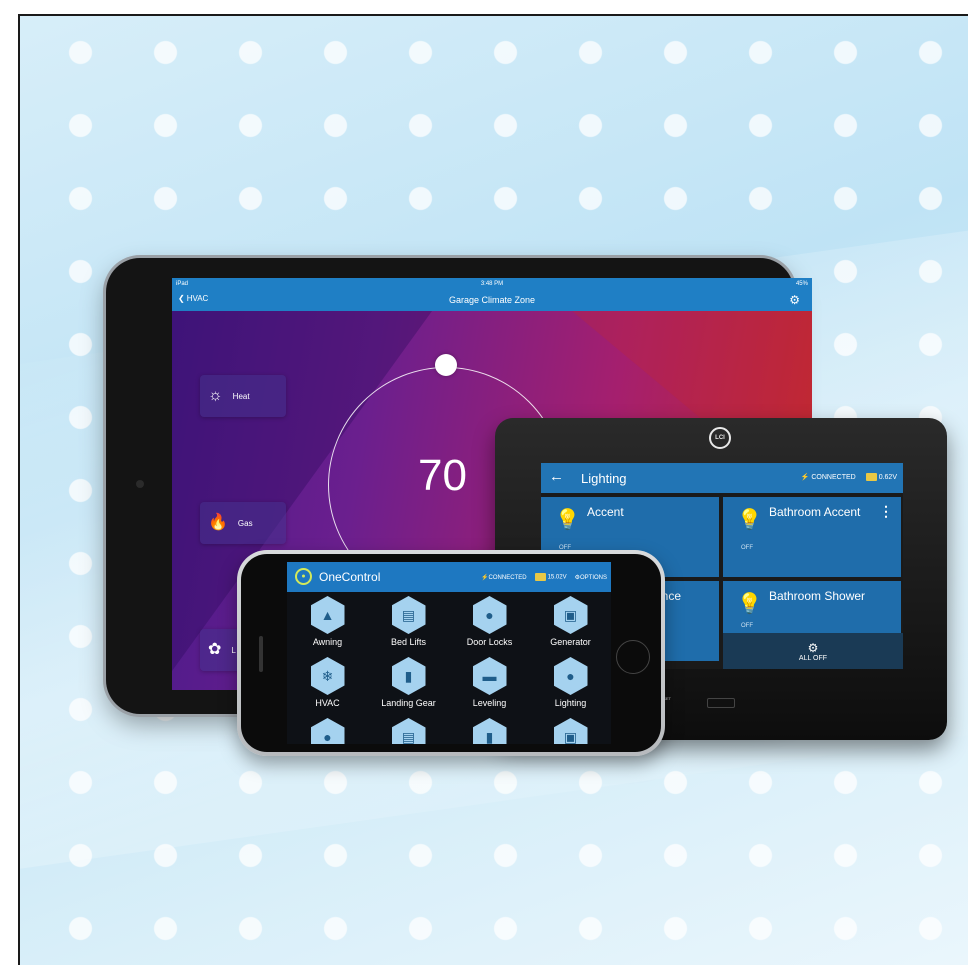 Image resolution: width=968 pixels, height=965 pixels. I want to click on onecontrol-logo-icon: ●, so click(303, 576).